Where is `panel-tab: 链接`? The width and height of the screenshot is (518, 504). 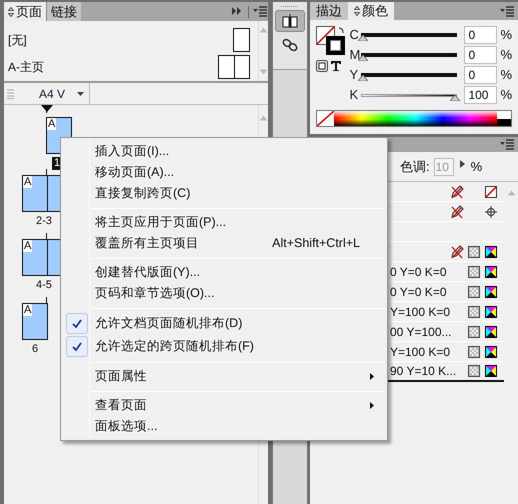 panel-tab: 链接 is located at coordinates (63, 11).